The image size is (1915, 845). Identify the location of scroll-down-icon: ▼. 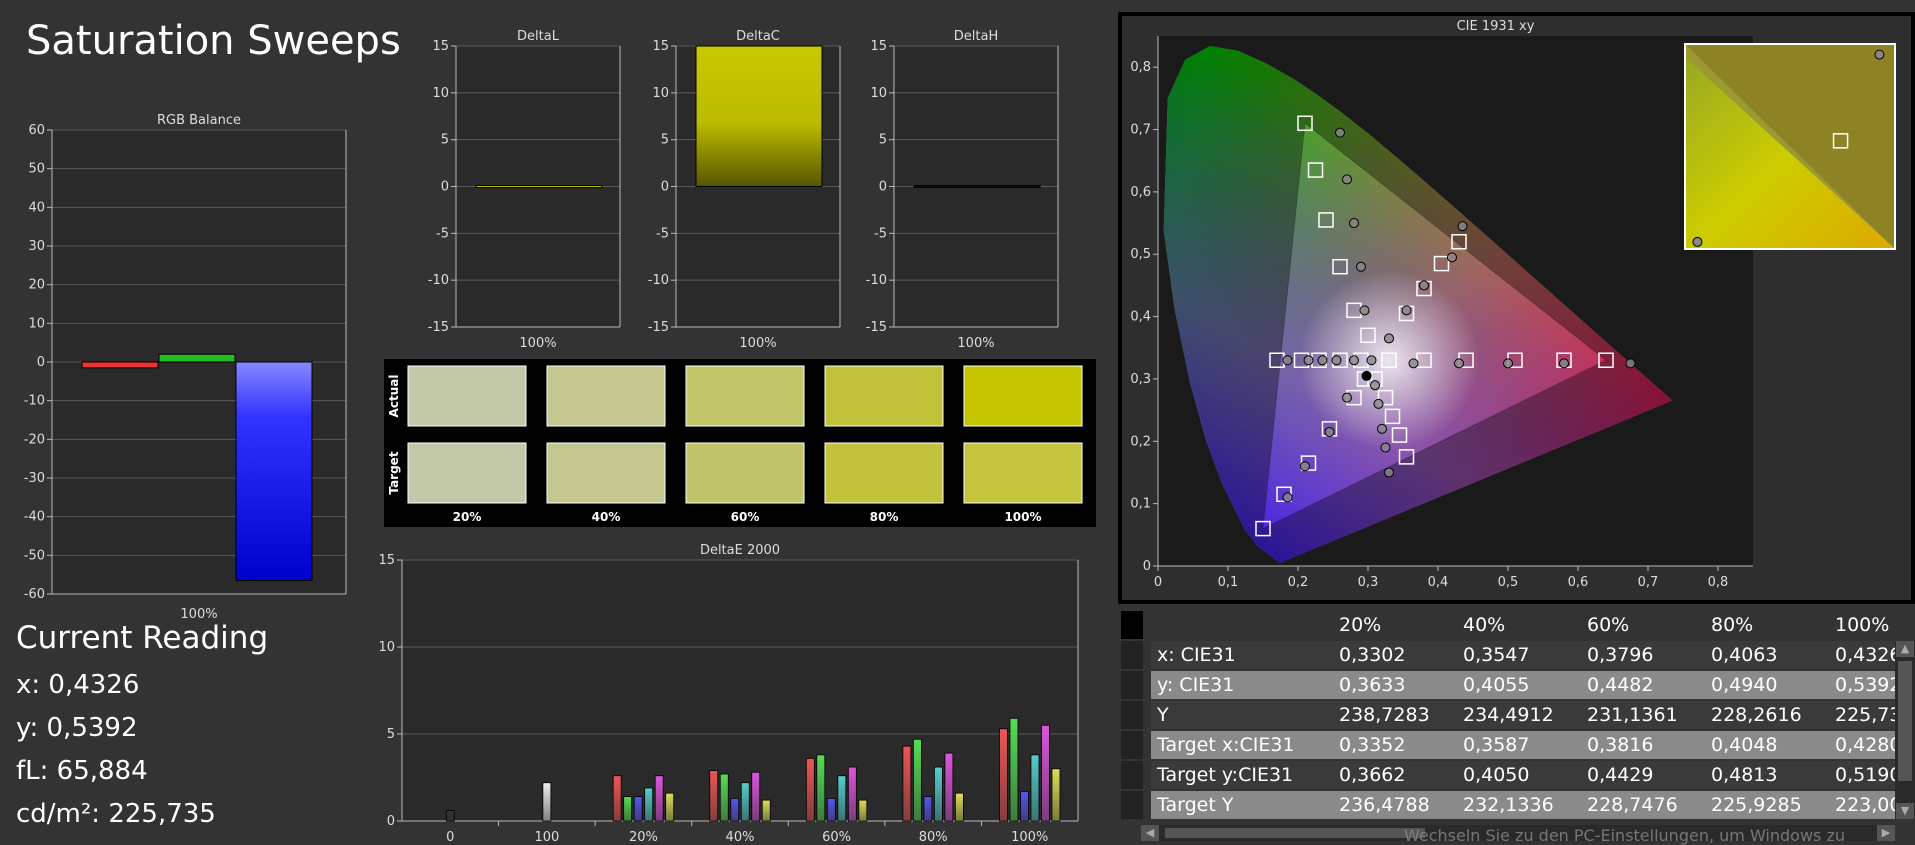
(1905, 811).